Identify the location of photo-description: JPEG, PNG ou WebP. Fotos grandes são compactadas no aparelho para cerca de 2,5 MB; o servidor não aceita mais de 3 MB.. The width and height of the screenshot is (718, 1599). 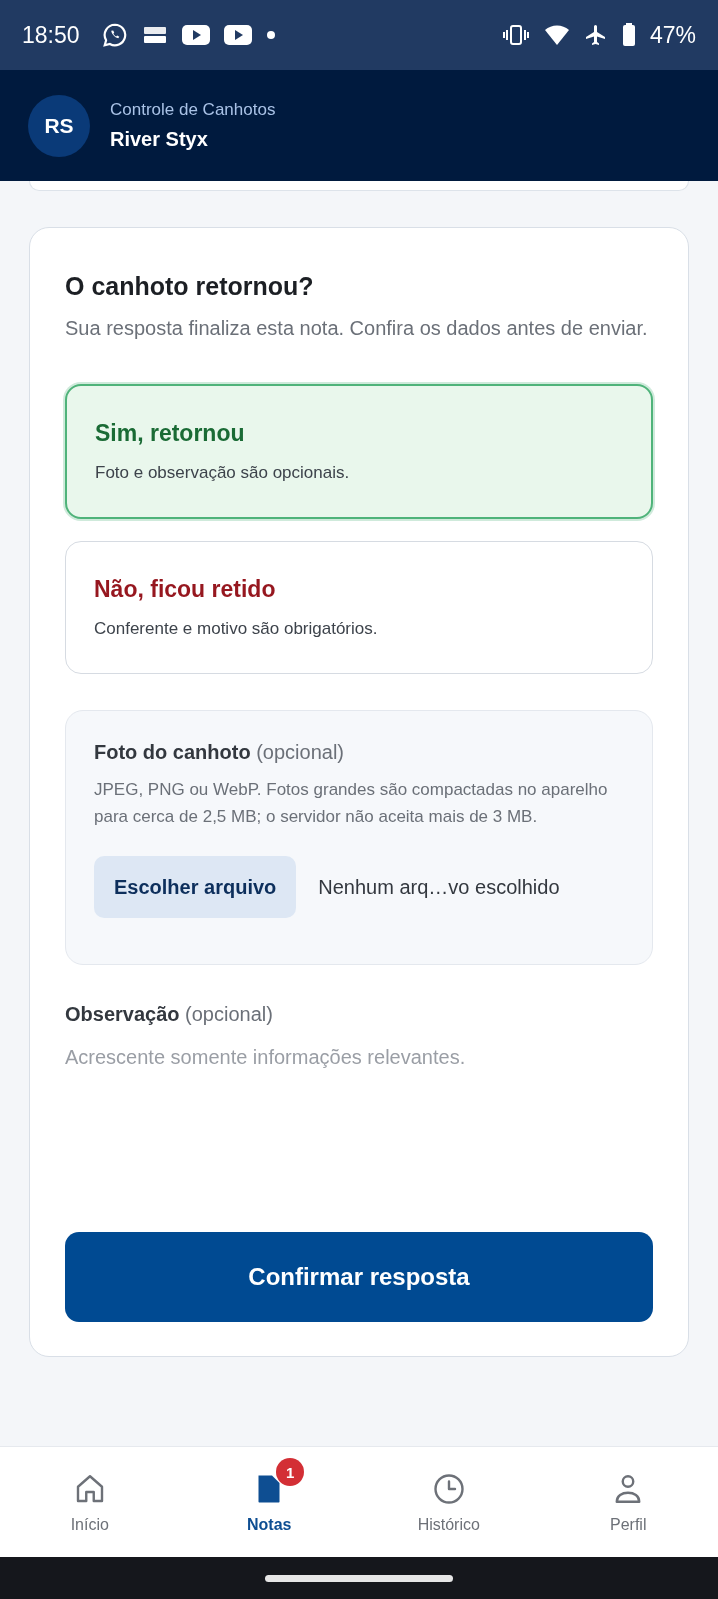
(351, 803).